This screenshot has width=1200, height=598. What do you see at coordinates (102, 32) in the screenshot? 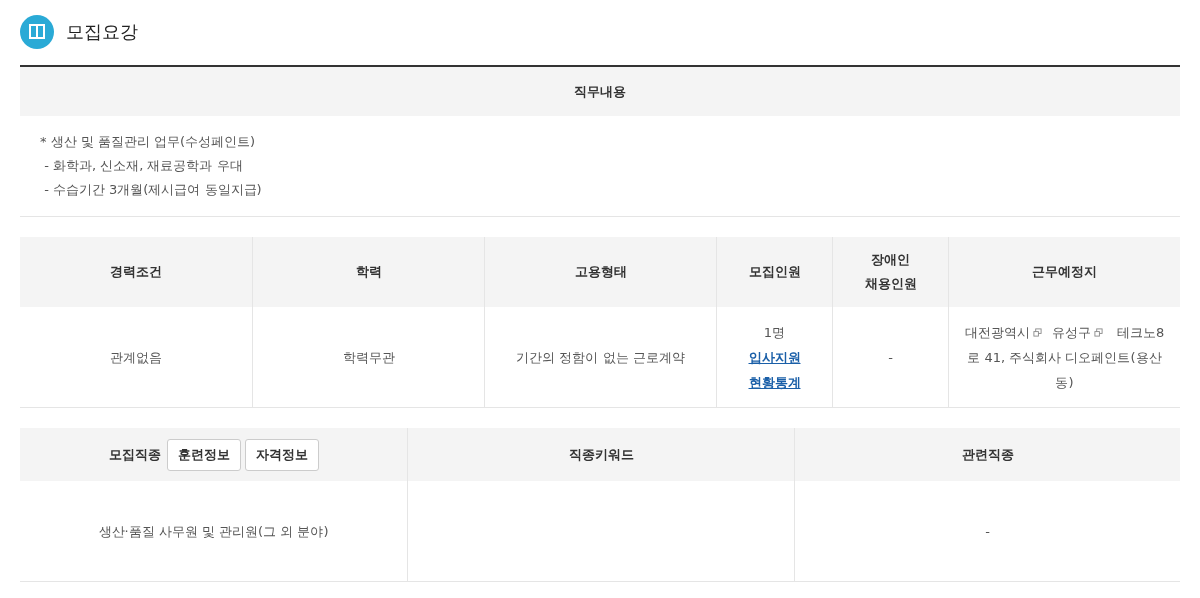
I see `section-title: 모집요강` at bounding box center [102, 32].